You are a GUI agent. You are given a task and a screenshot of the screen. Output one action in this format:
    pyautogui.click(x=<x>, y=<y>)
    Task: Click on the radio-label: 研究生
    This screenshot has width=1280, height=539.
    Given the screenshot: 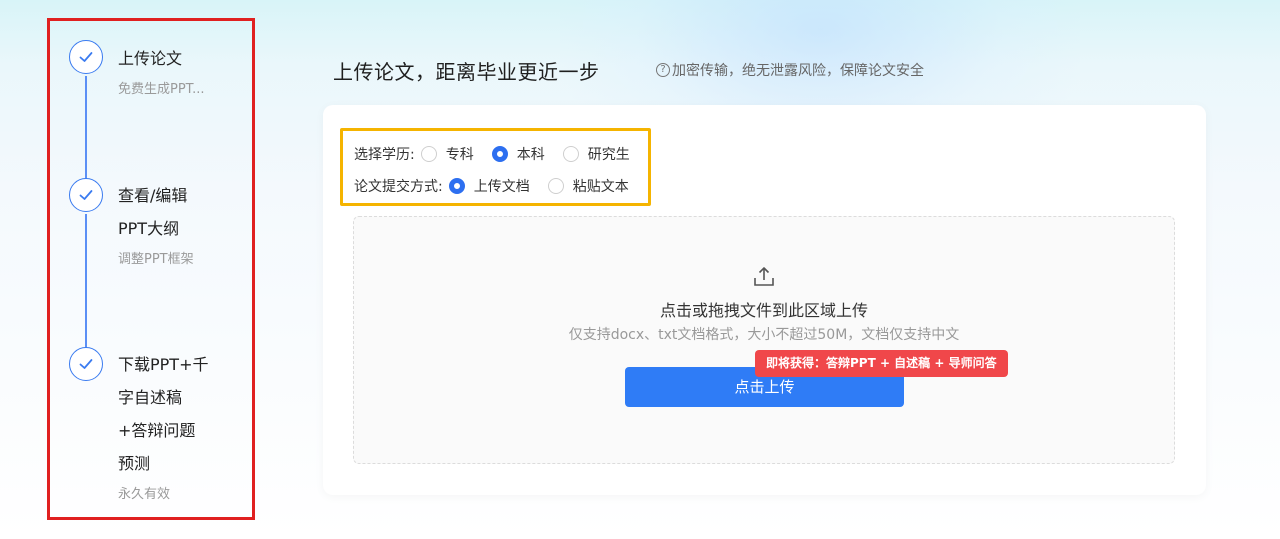 What is the action you would take?
    pyautogui.click(x=608, y=155)
    